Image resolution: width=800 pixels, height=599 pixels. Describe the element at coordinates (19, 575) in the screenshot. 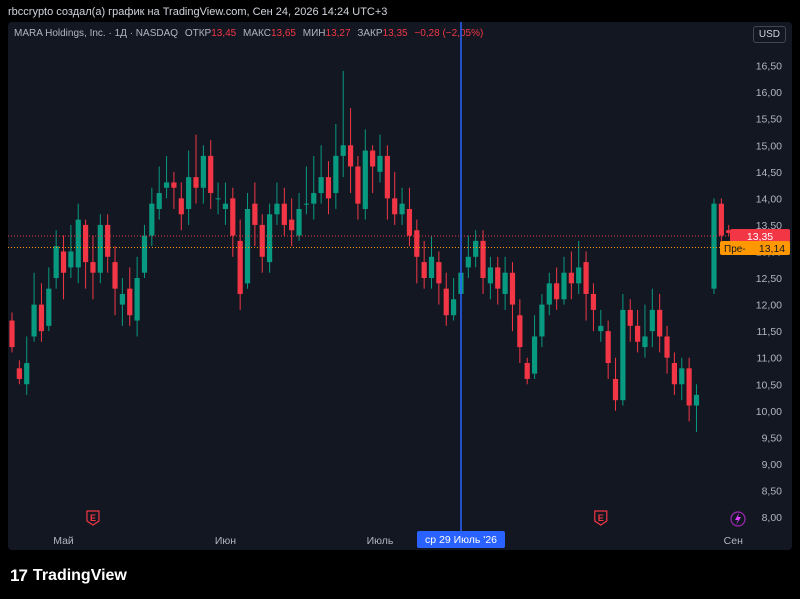

I see `tradingview-logo-icon: 17` at that location.